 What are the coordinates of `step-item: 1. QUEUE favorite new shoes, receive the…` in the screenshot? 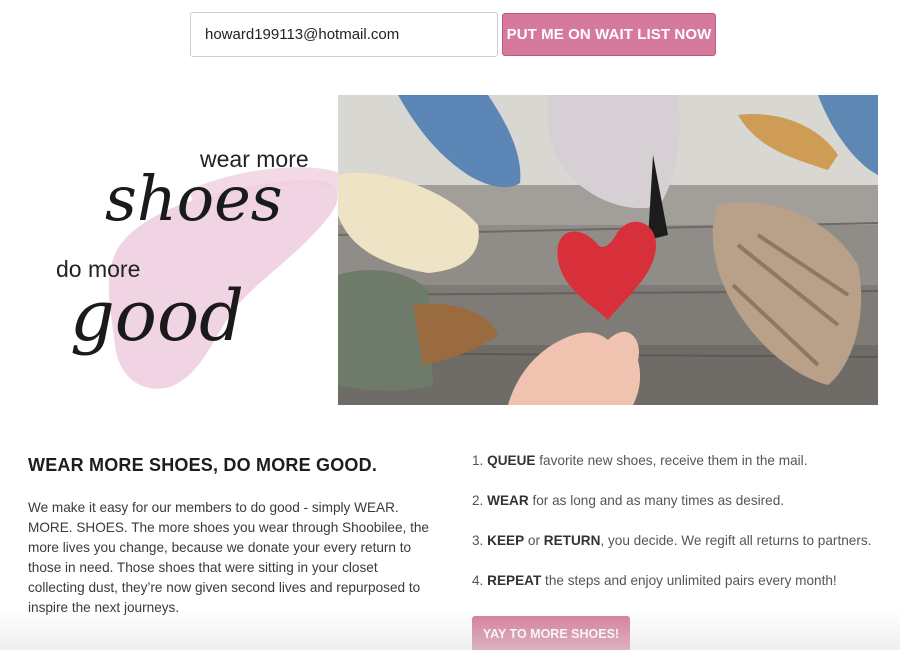 It's located at (640, 460).